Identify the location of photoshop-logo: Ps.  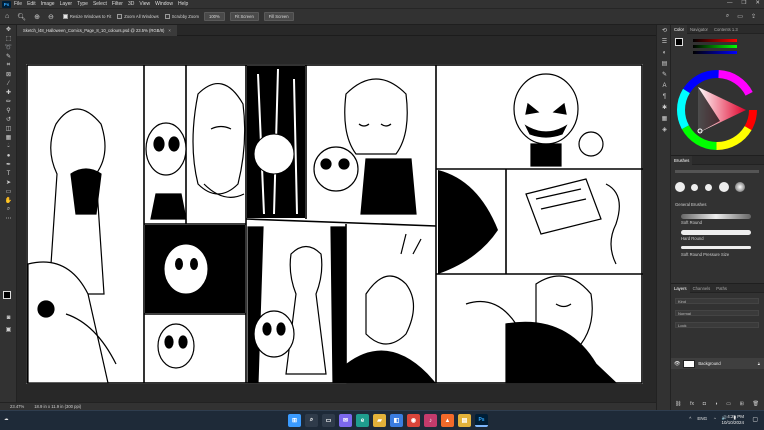
(6, 4).